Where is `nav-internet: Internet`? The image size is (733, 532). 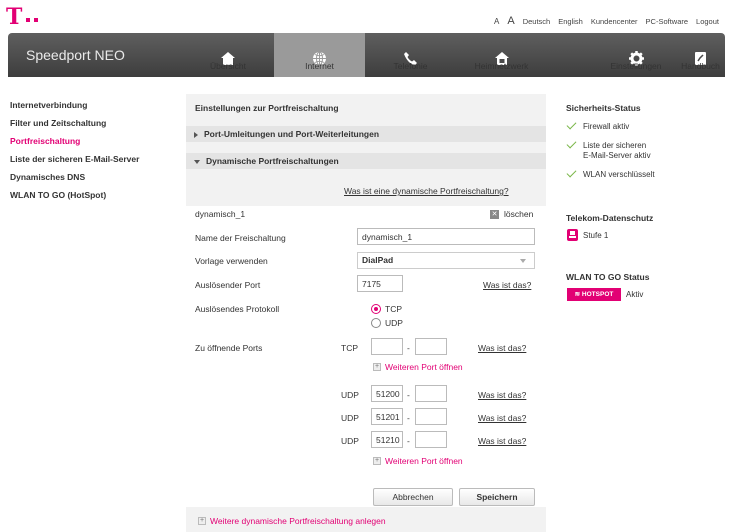
nav-internet: Internet is located at coordinates (319, 55).